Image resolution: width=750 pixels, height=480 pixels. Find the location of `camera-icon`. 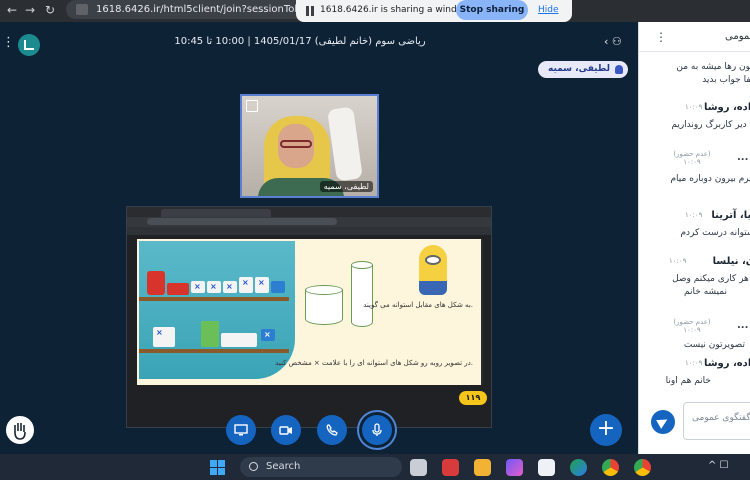

camera-icon is located at coordinates (285, 430).